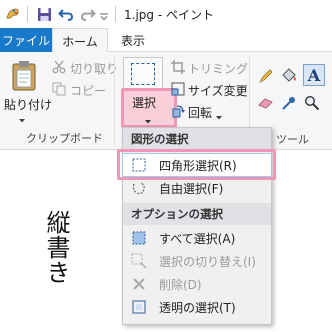 This screenshot has width=332, height=332. I want to click on select-top-button, so click(143, 74).